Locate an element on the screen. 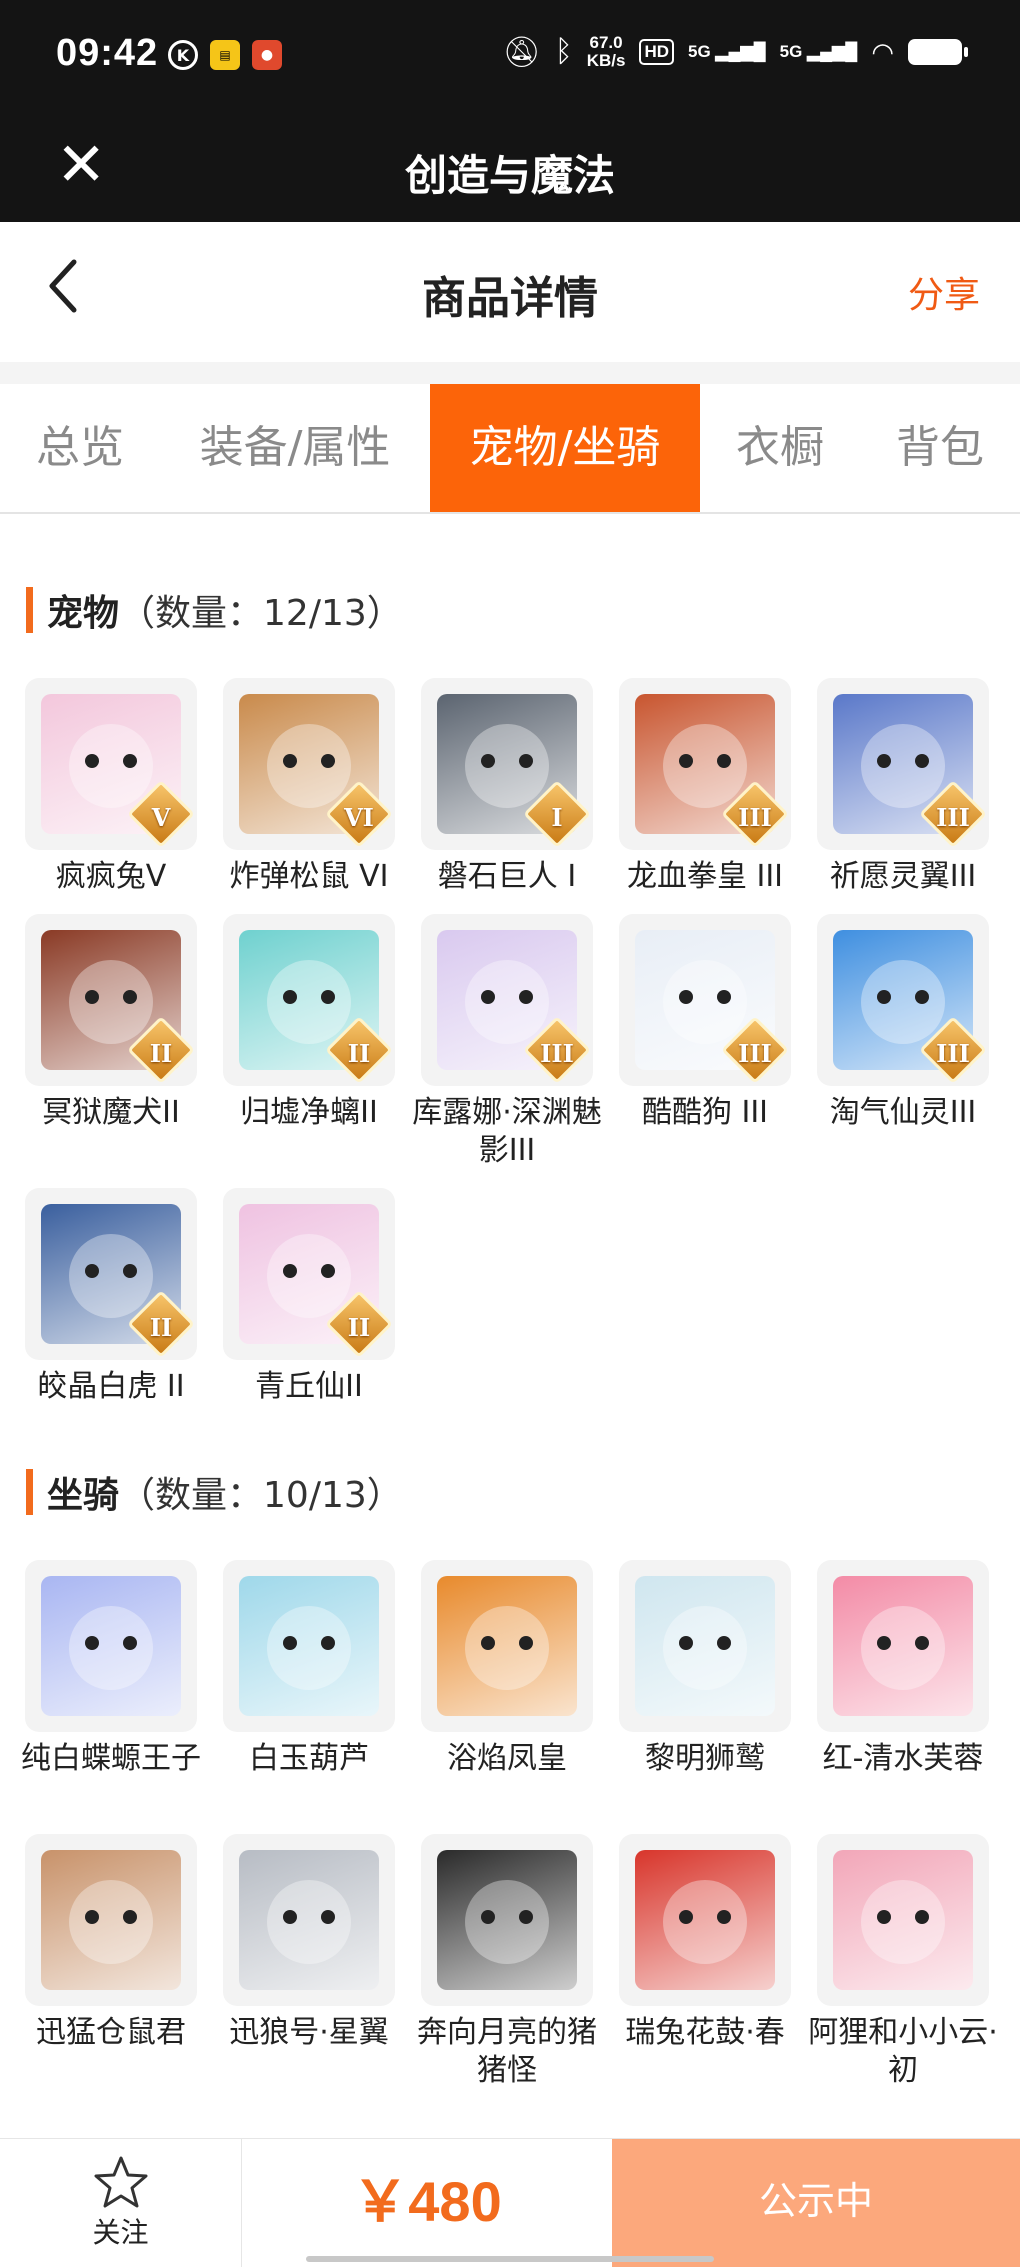  price: ￥480 is located at coordinates (427, 2201).